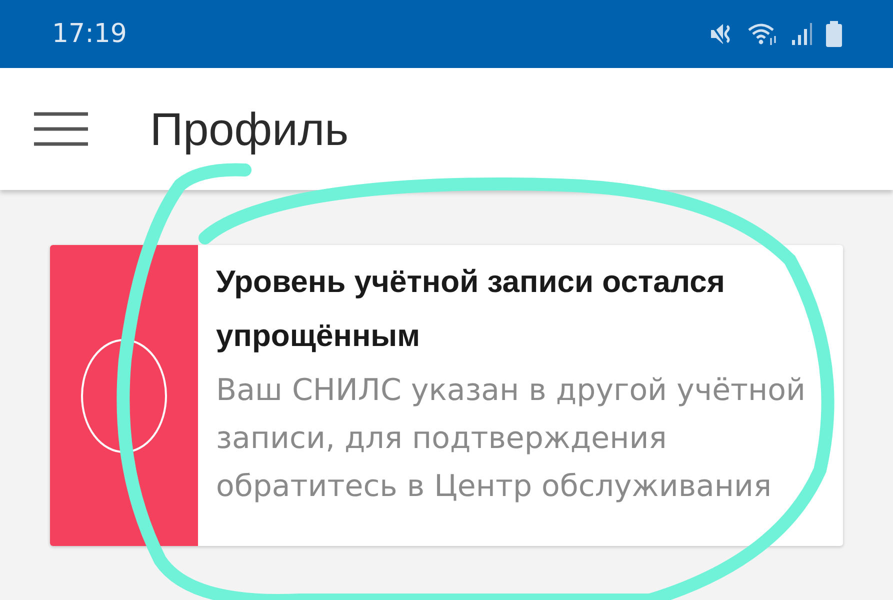 Image resolution: width=893 pixels, height=600 pixels. I want to click on alert-icon, so click(124, 396).